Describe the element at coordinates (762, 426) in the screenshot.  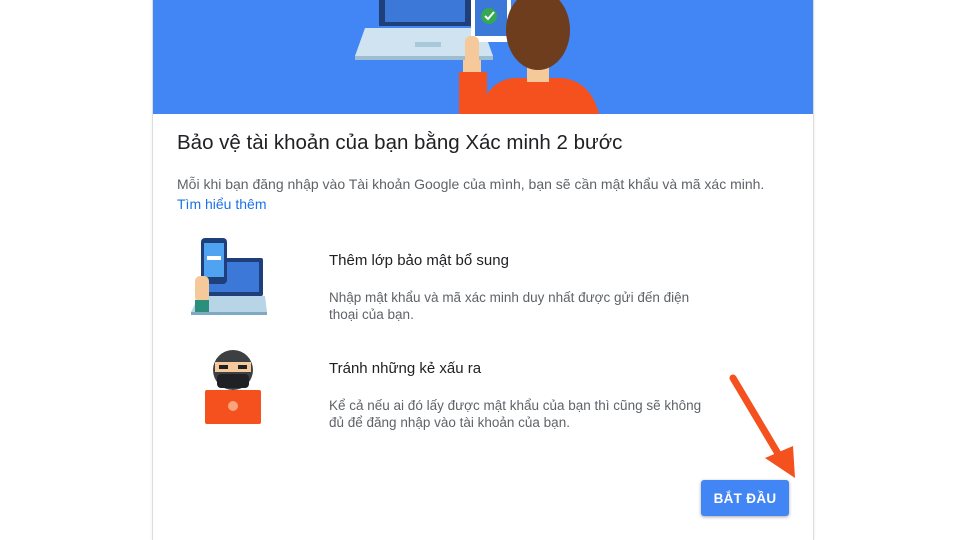
I see `orange-arrow-icon` at that location.